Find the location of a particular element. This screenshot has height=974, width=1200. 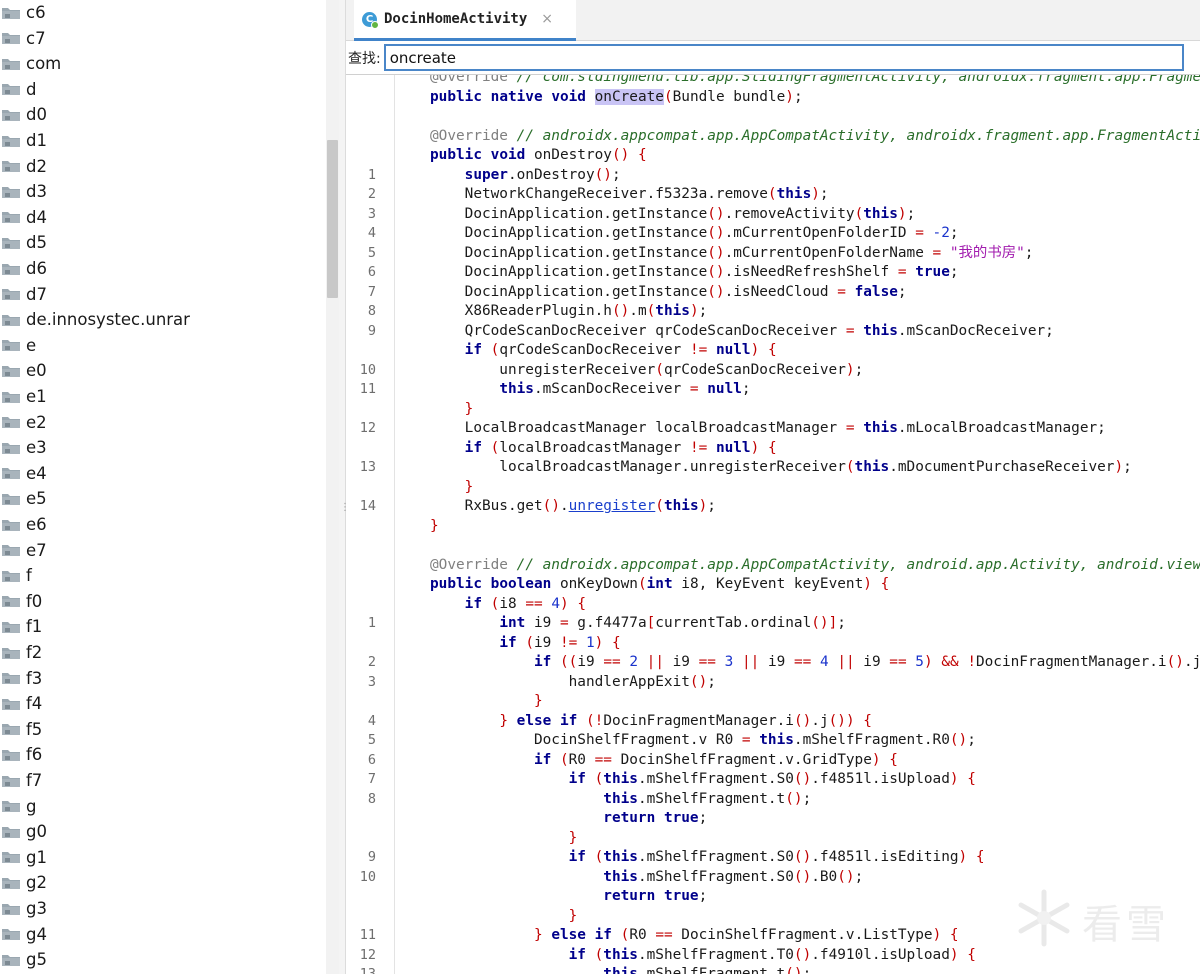

code-line: return true; is located at coordinates (773, 819).